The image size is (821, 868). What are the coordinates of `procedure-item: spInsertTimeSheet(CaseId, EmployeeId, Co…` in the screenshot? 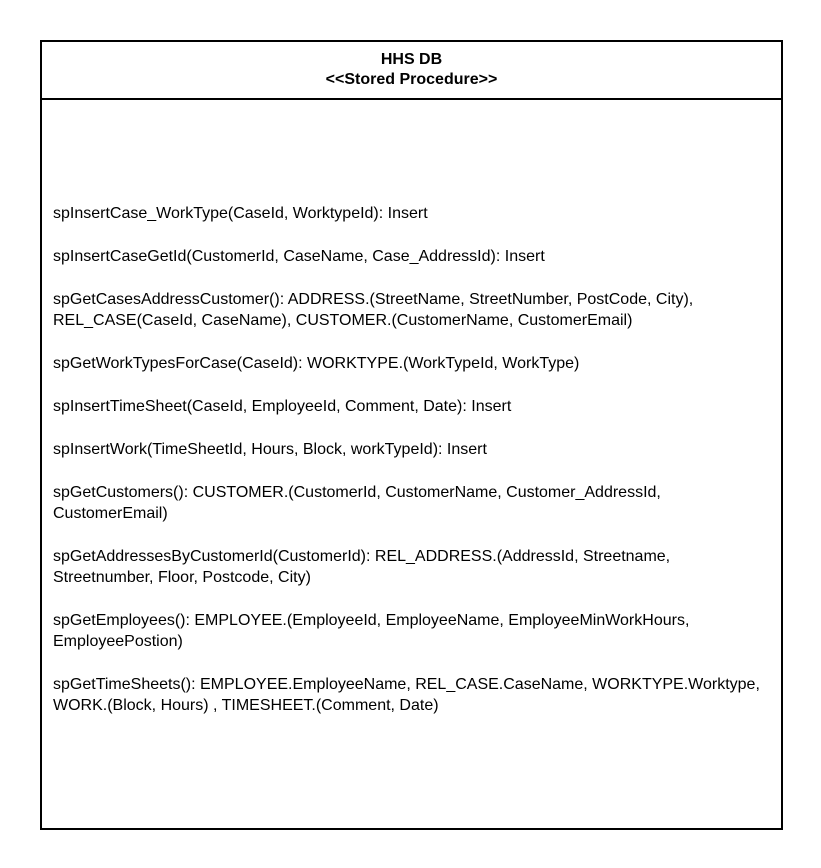 It's located at (282, 406).